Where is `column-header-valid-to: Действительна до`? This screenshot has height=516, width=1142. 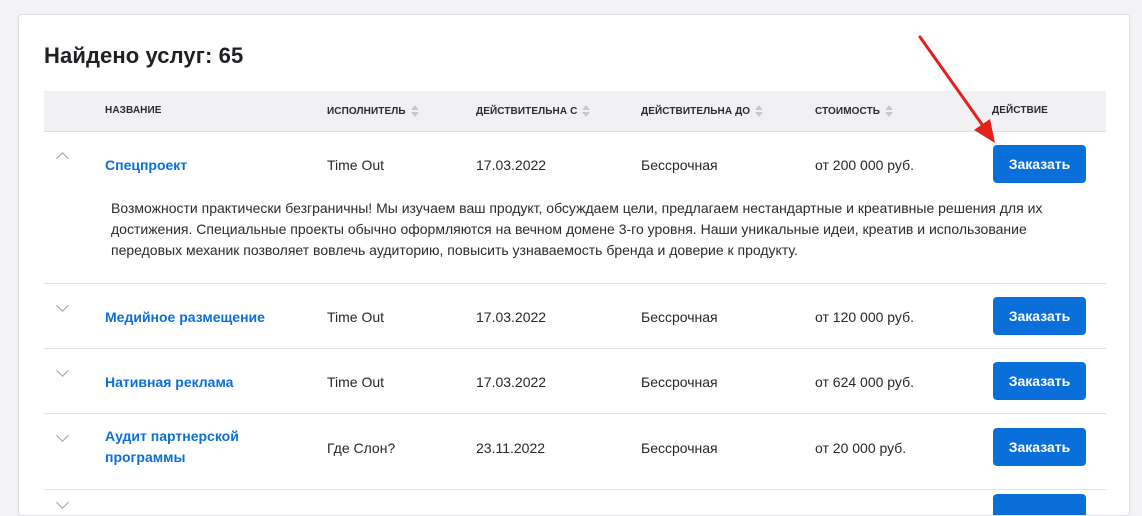
column-header-valid-to: Действительна до is located at coordinates (702, 111).